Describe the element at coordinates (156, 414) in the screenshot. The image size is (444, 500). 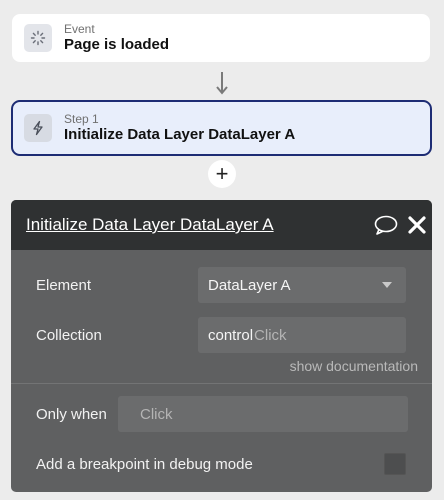
I see `only-when-placeholder: Click` at that location.